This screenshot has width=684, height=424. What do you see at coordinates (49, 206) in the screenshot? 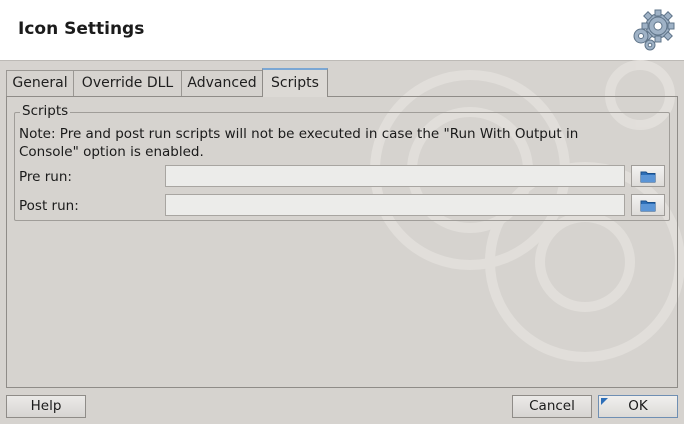
I see `post-run-label: Post run:` at bounding box center [49, 206].